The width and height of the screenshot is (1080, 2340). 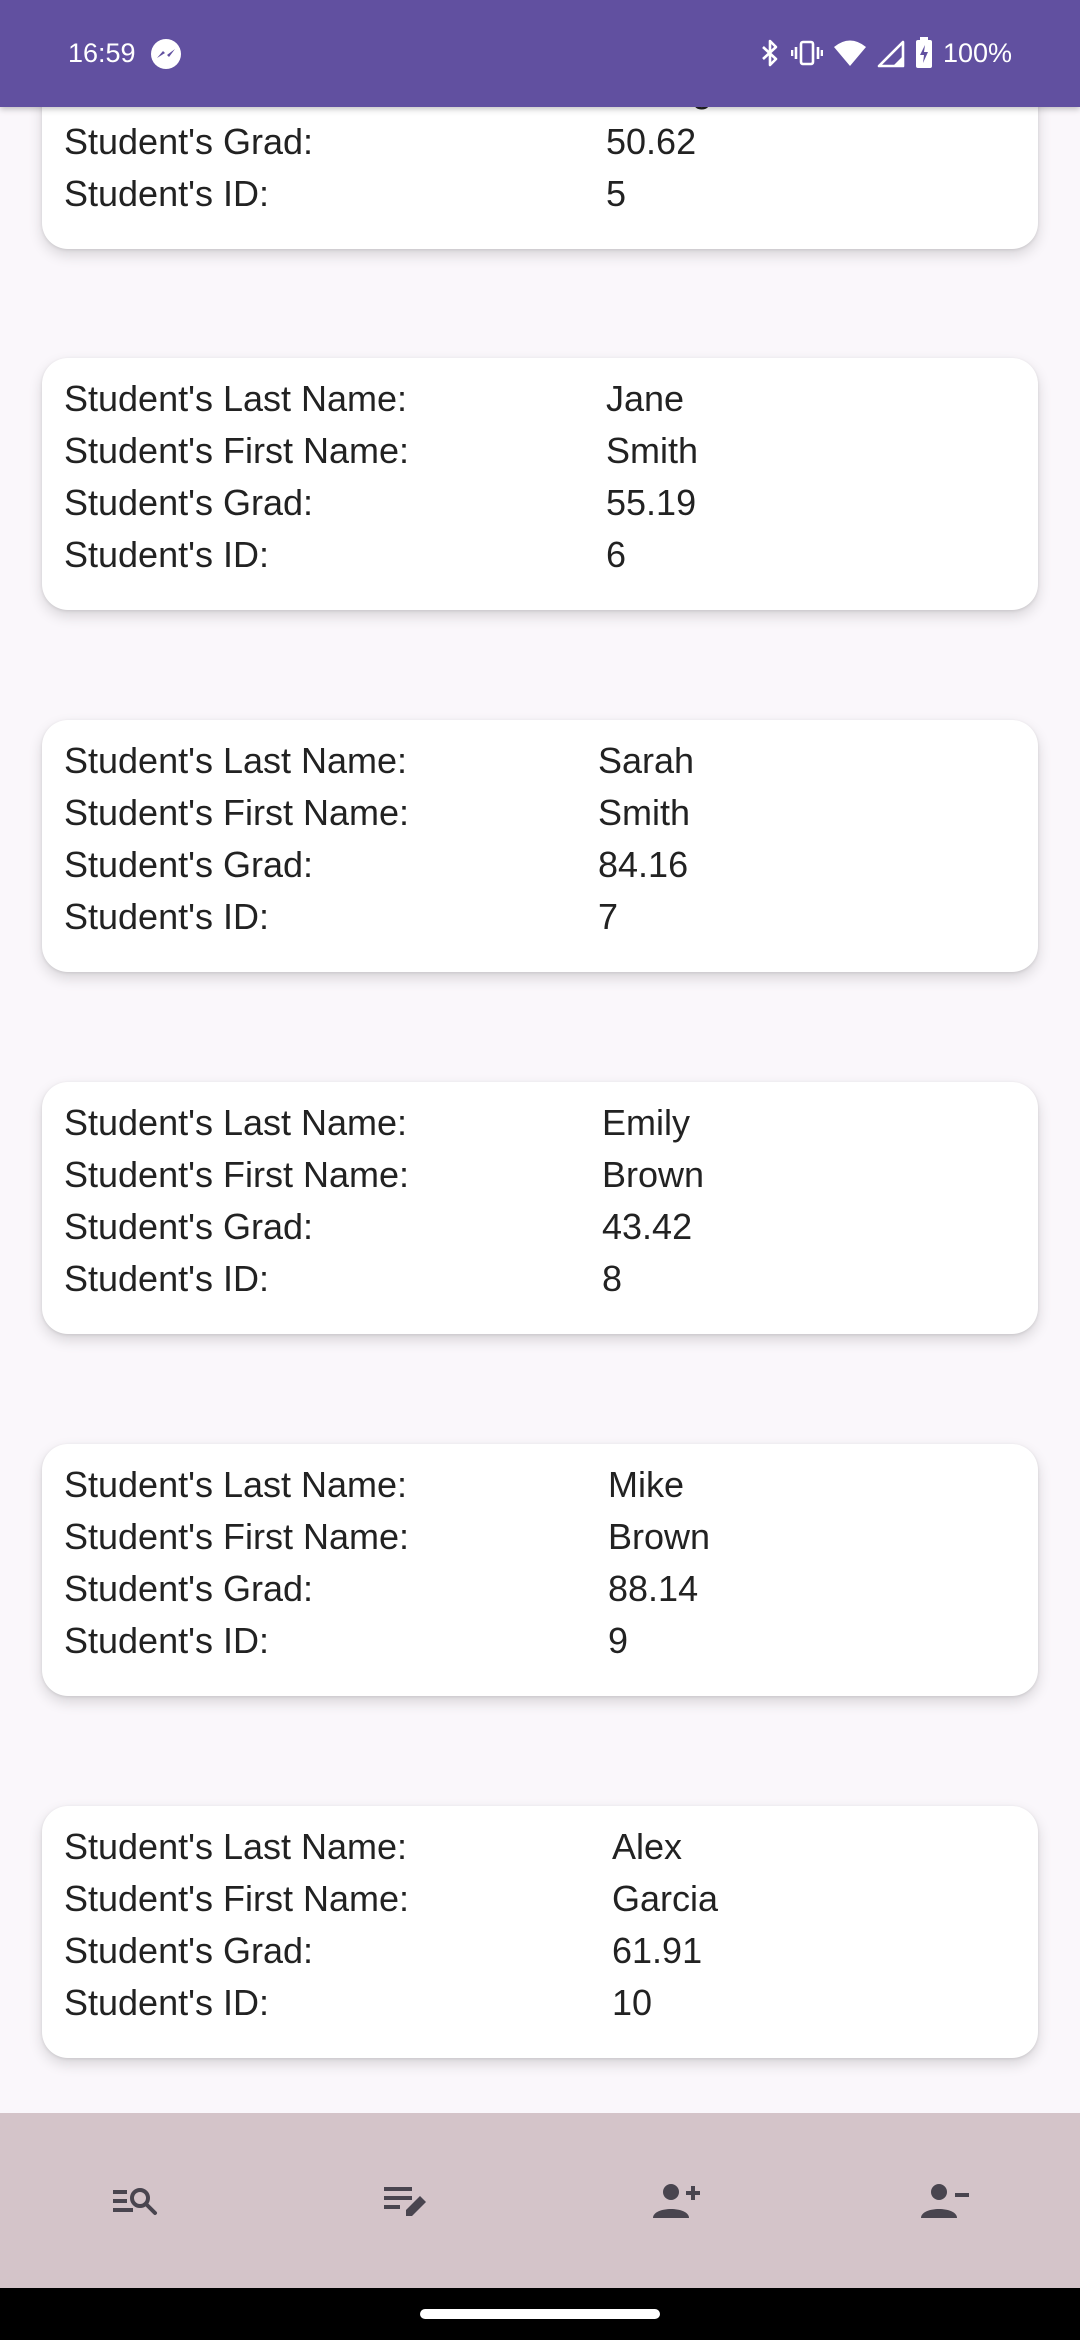 What do you see at coordinates (544, 865) in the screenshot?
I see `grad-row: Student's Grad: 84.16` at bounding box center [544, 865].